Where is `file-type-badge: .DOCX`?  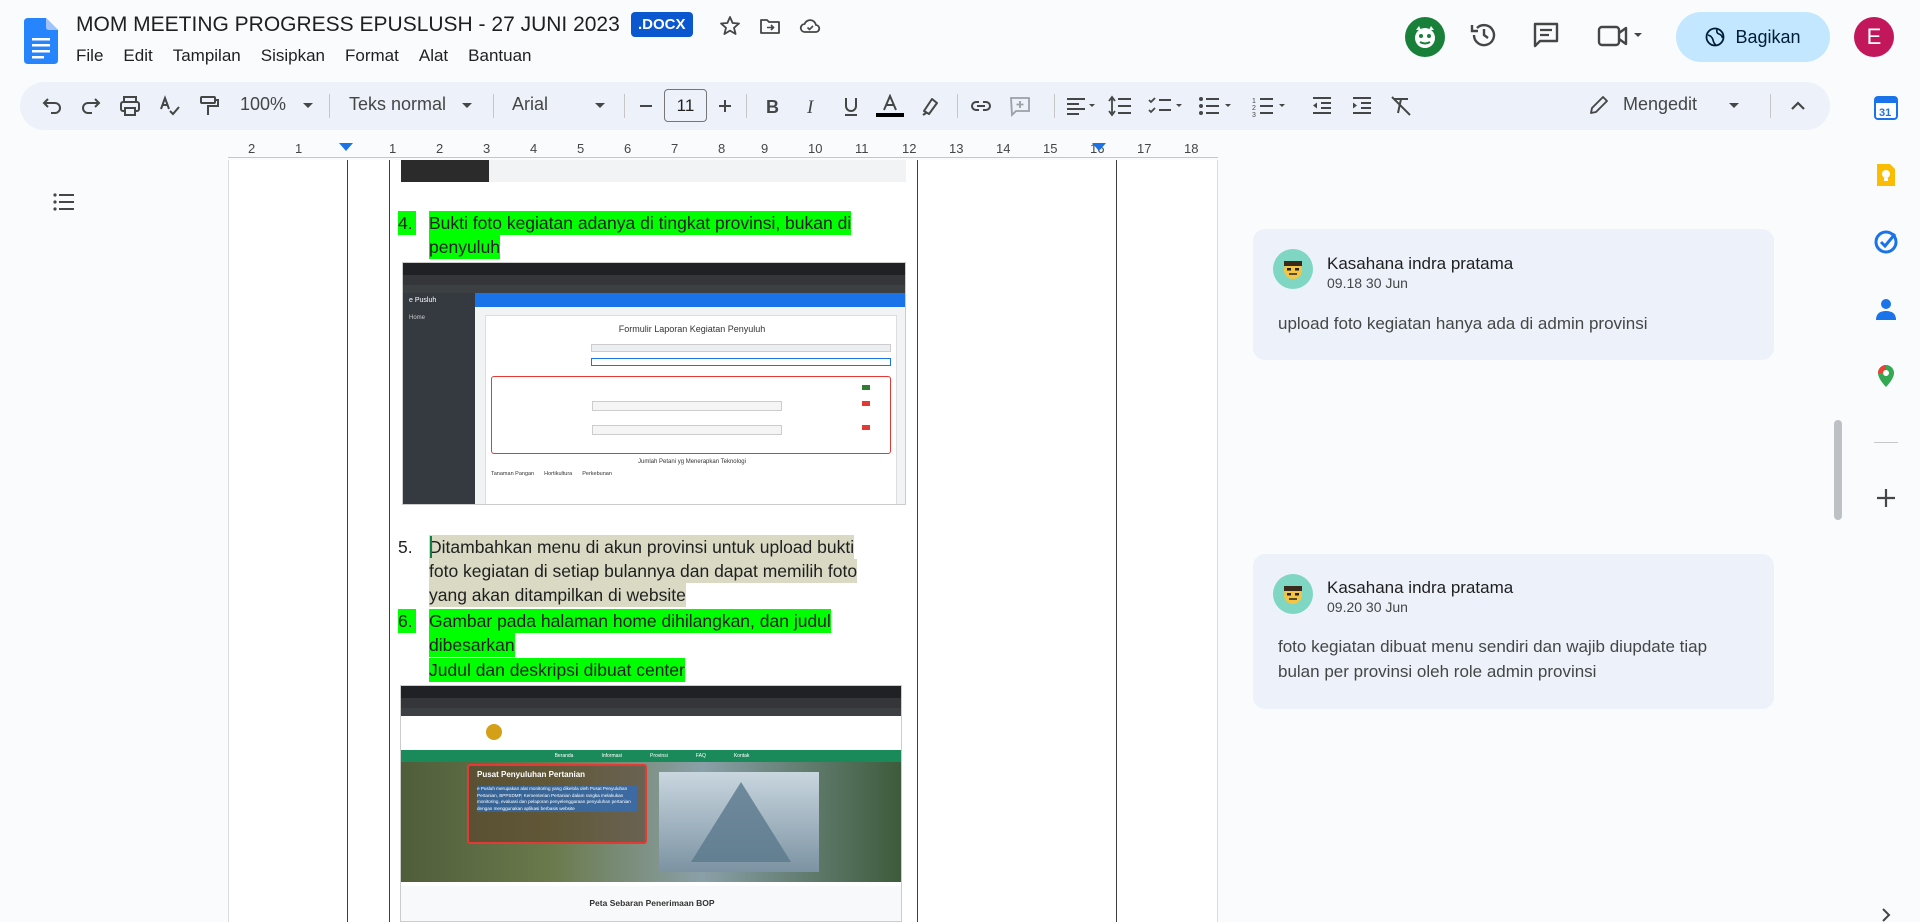 file-type-badge: .DOCX is located at coordinates (662, 24).